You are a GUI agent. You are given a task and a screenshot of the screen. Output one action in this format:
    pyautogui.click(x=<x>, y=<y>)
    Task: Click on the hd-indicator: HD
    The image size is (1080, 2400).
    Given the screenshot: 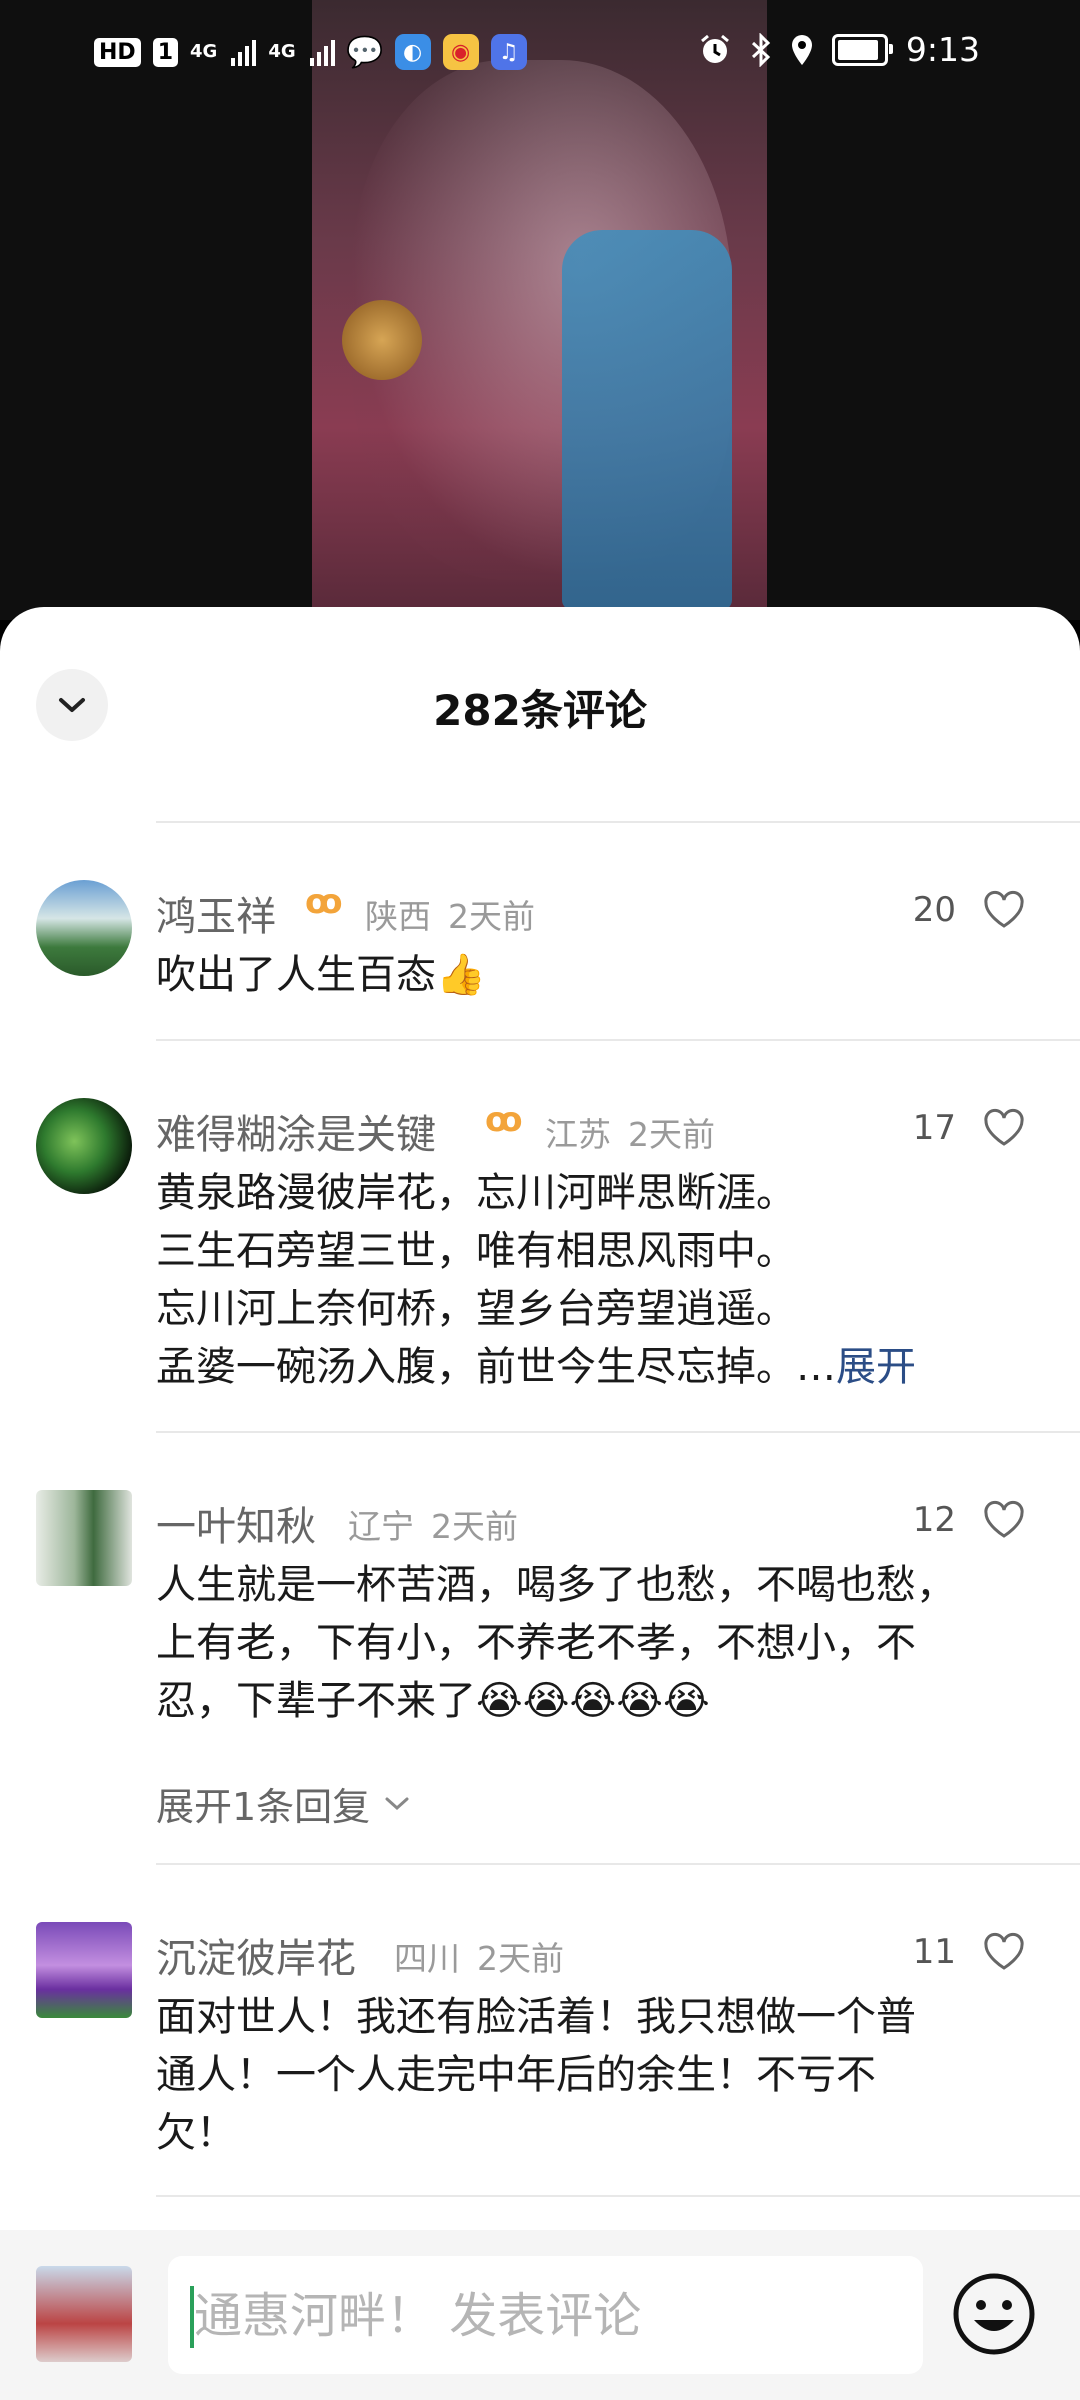 What is the action you would take?
    pyautogui.click(x=117, y=52)
    